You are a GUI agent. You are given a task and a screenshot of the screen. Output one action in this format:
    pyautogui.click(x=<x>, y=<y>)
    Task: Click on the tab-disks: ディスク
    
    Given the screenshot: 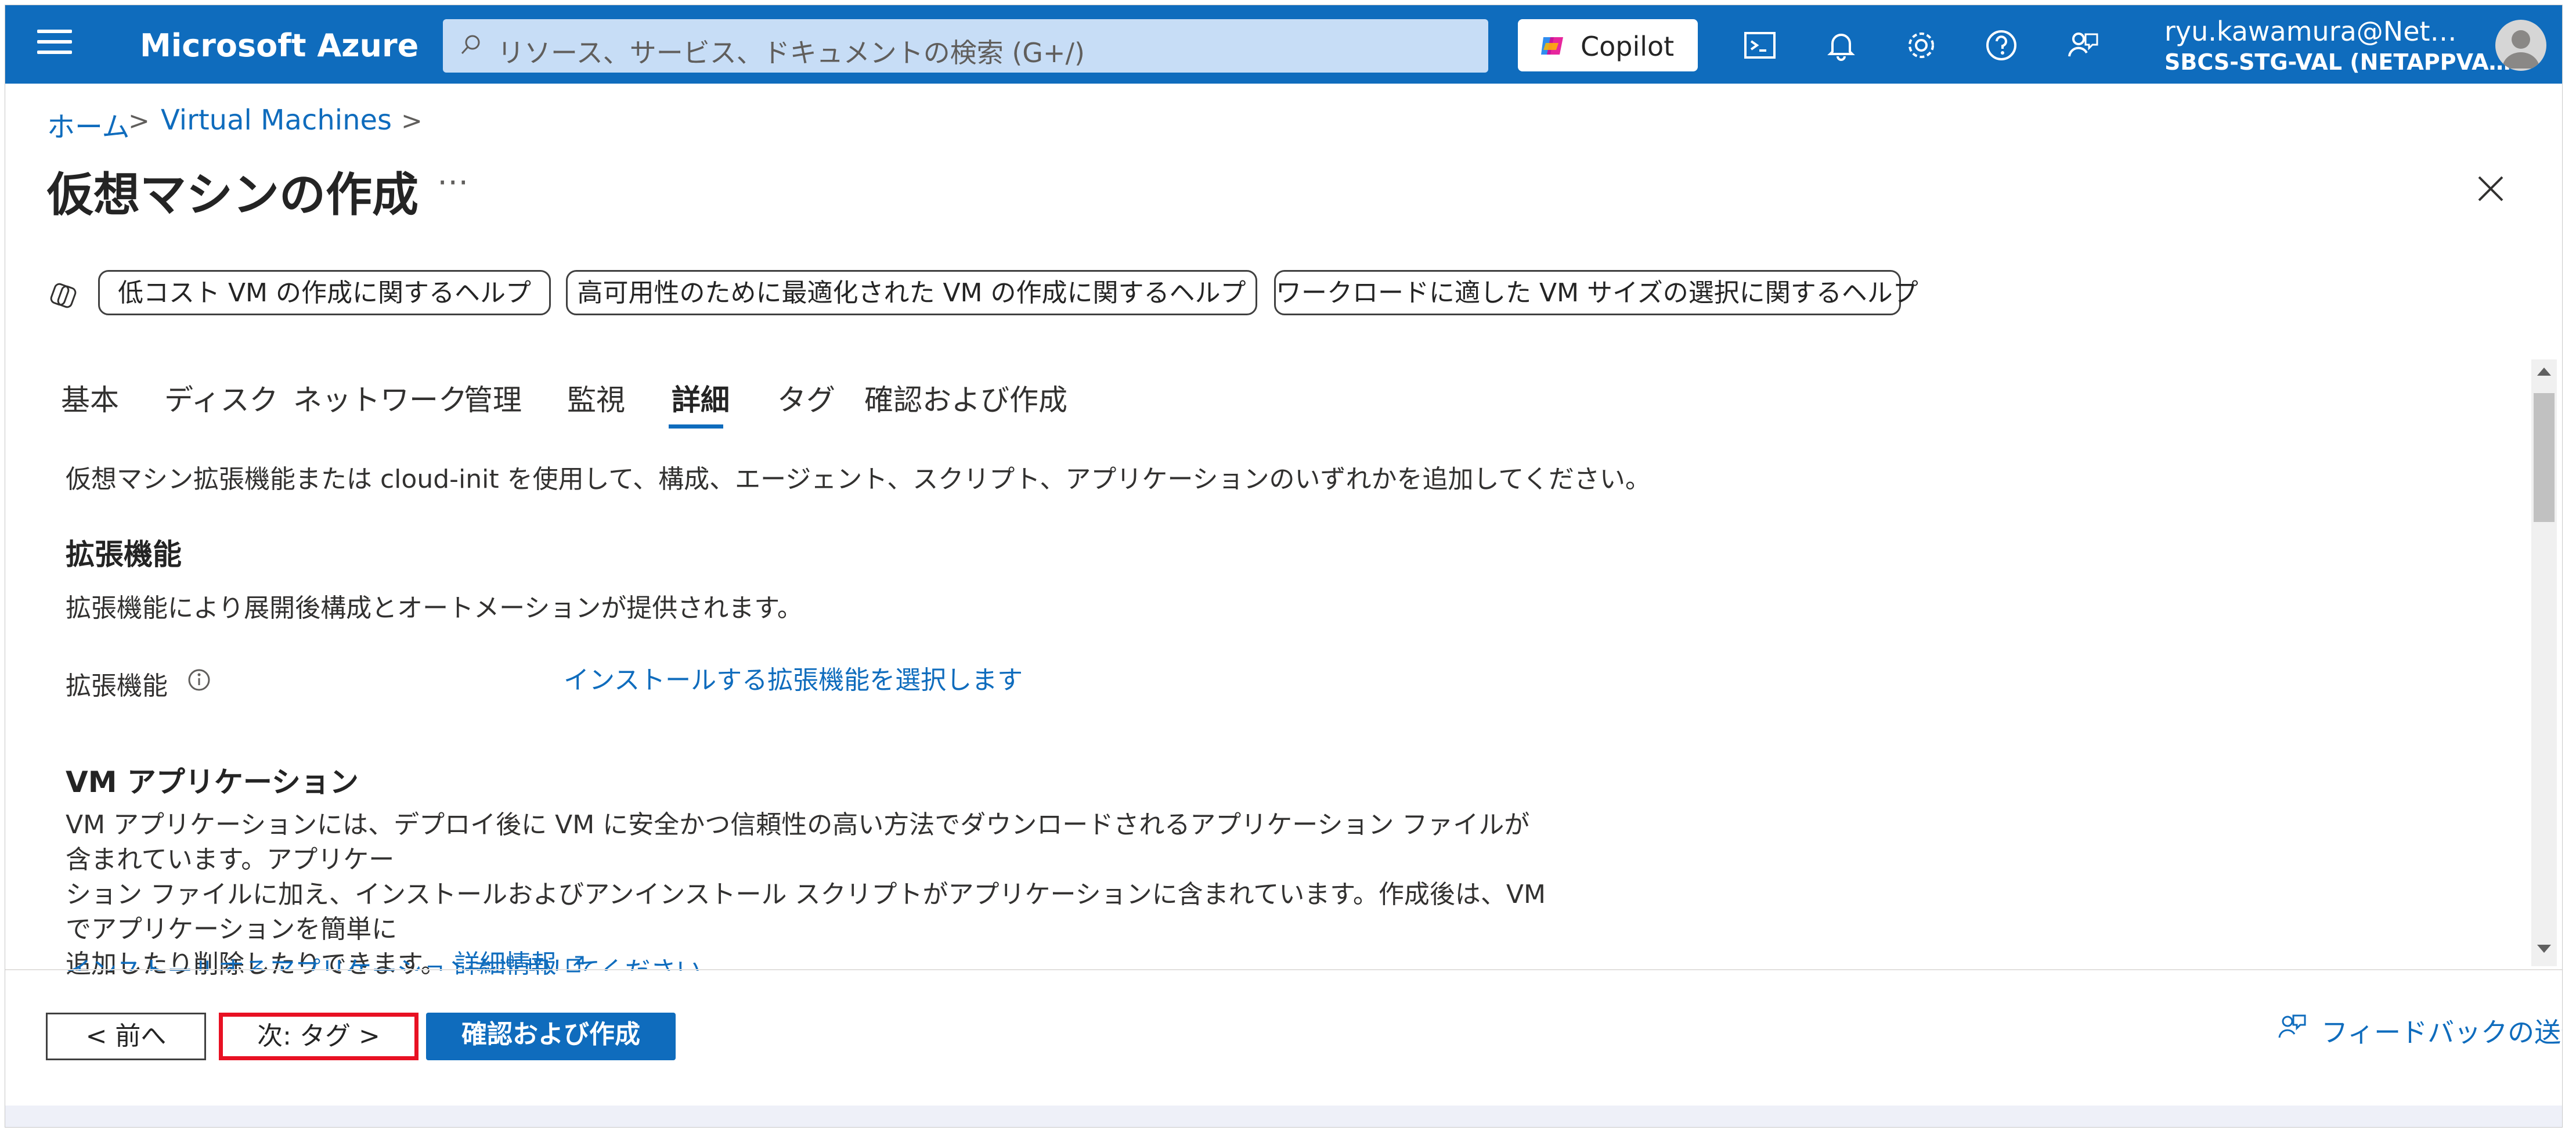 What is the action you would take?
    pyautogui.click(x=222, y=398)
    